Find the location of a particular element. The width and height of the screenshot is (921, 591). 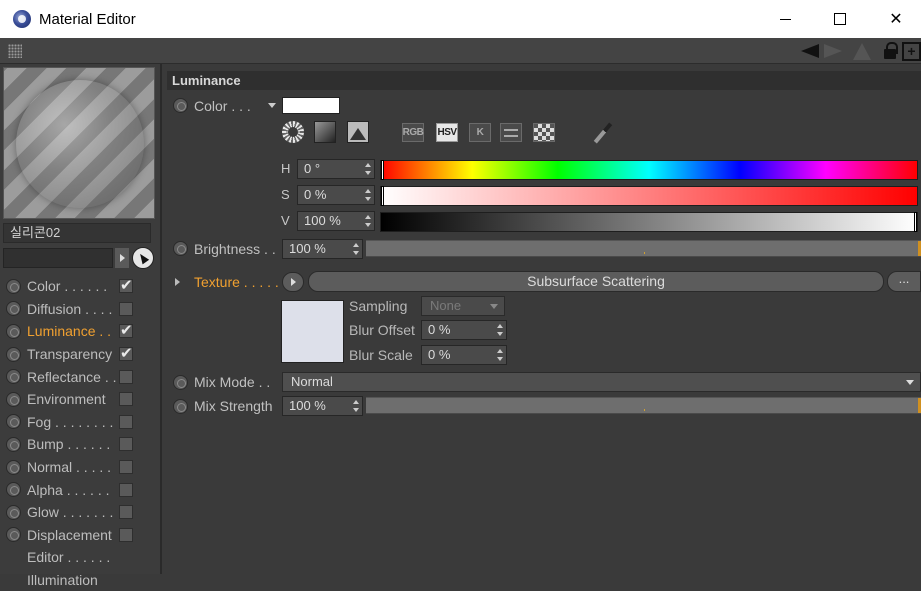

channel-item: Luminance . . is located at coordinates (80, 331).